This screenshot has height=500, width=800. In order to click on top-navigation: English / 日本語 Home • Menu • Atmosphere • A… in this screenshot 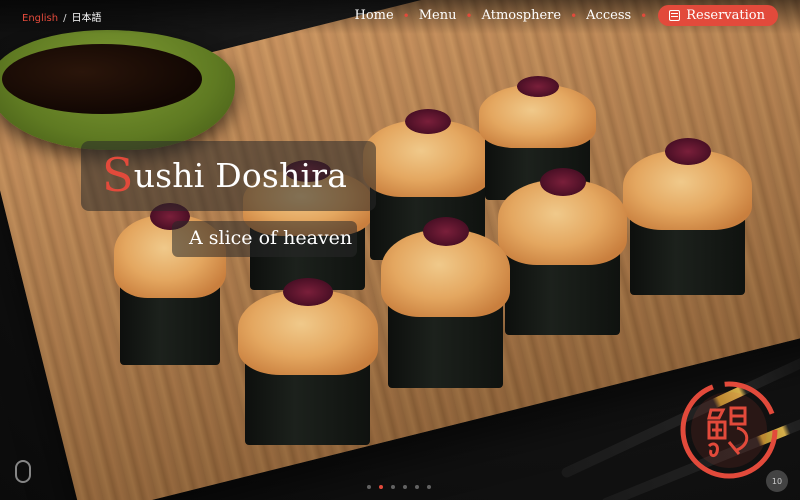, I will do `click(400, 17)`.